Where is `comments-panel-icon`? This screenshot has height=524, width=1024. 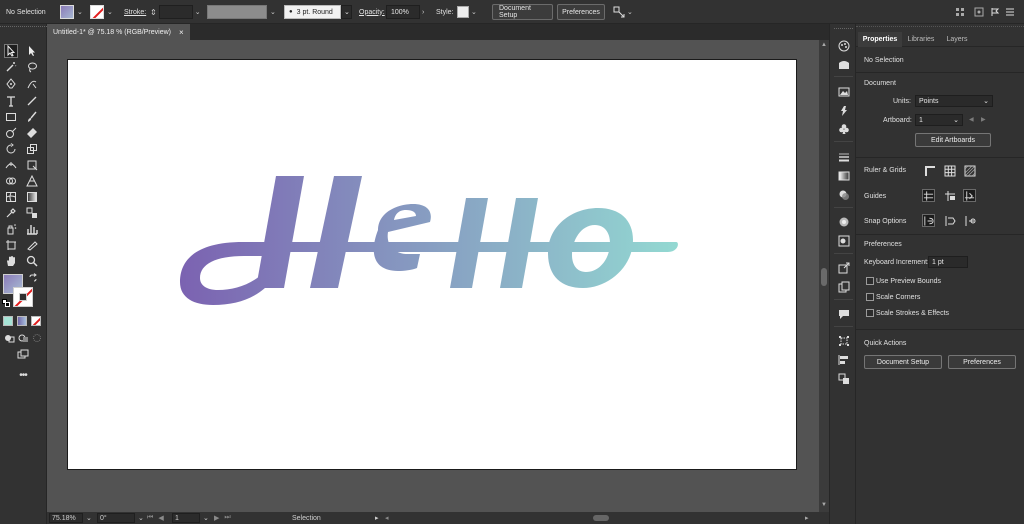
comments-panel-icon is located at coordinates (843, 313).